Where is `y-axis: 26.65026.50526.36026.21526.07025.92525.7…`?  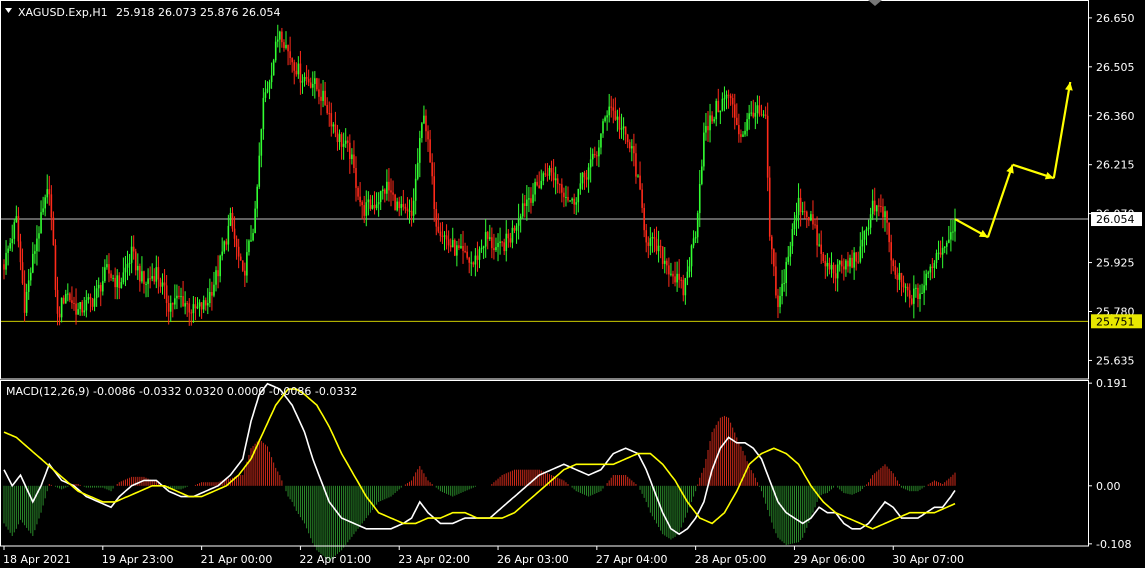 y-axis: 26.65026.50526.36026.21526.07025.92525.7… is located at coordinates (1115, 281).